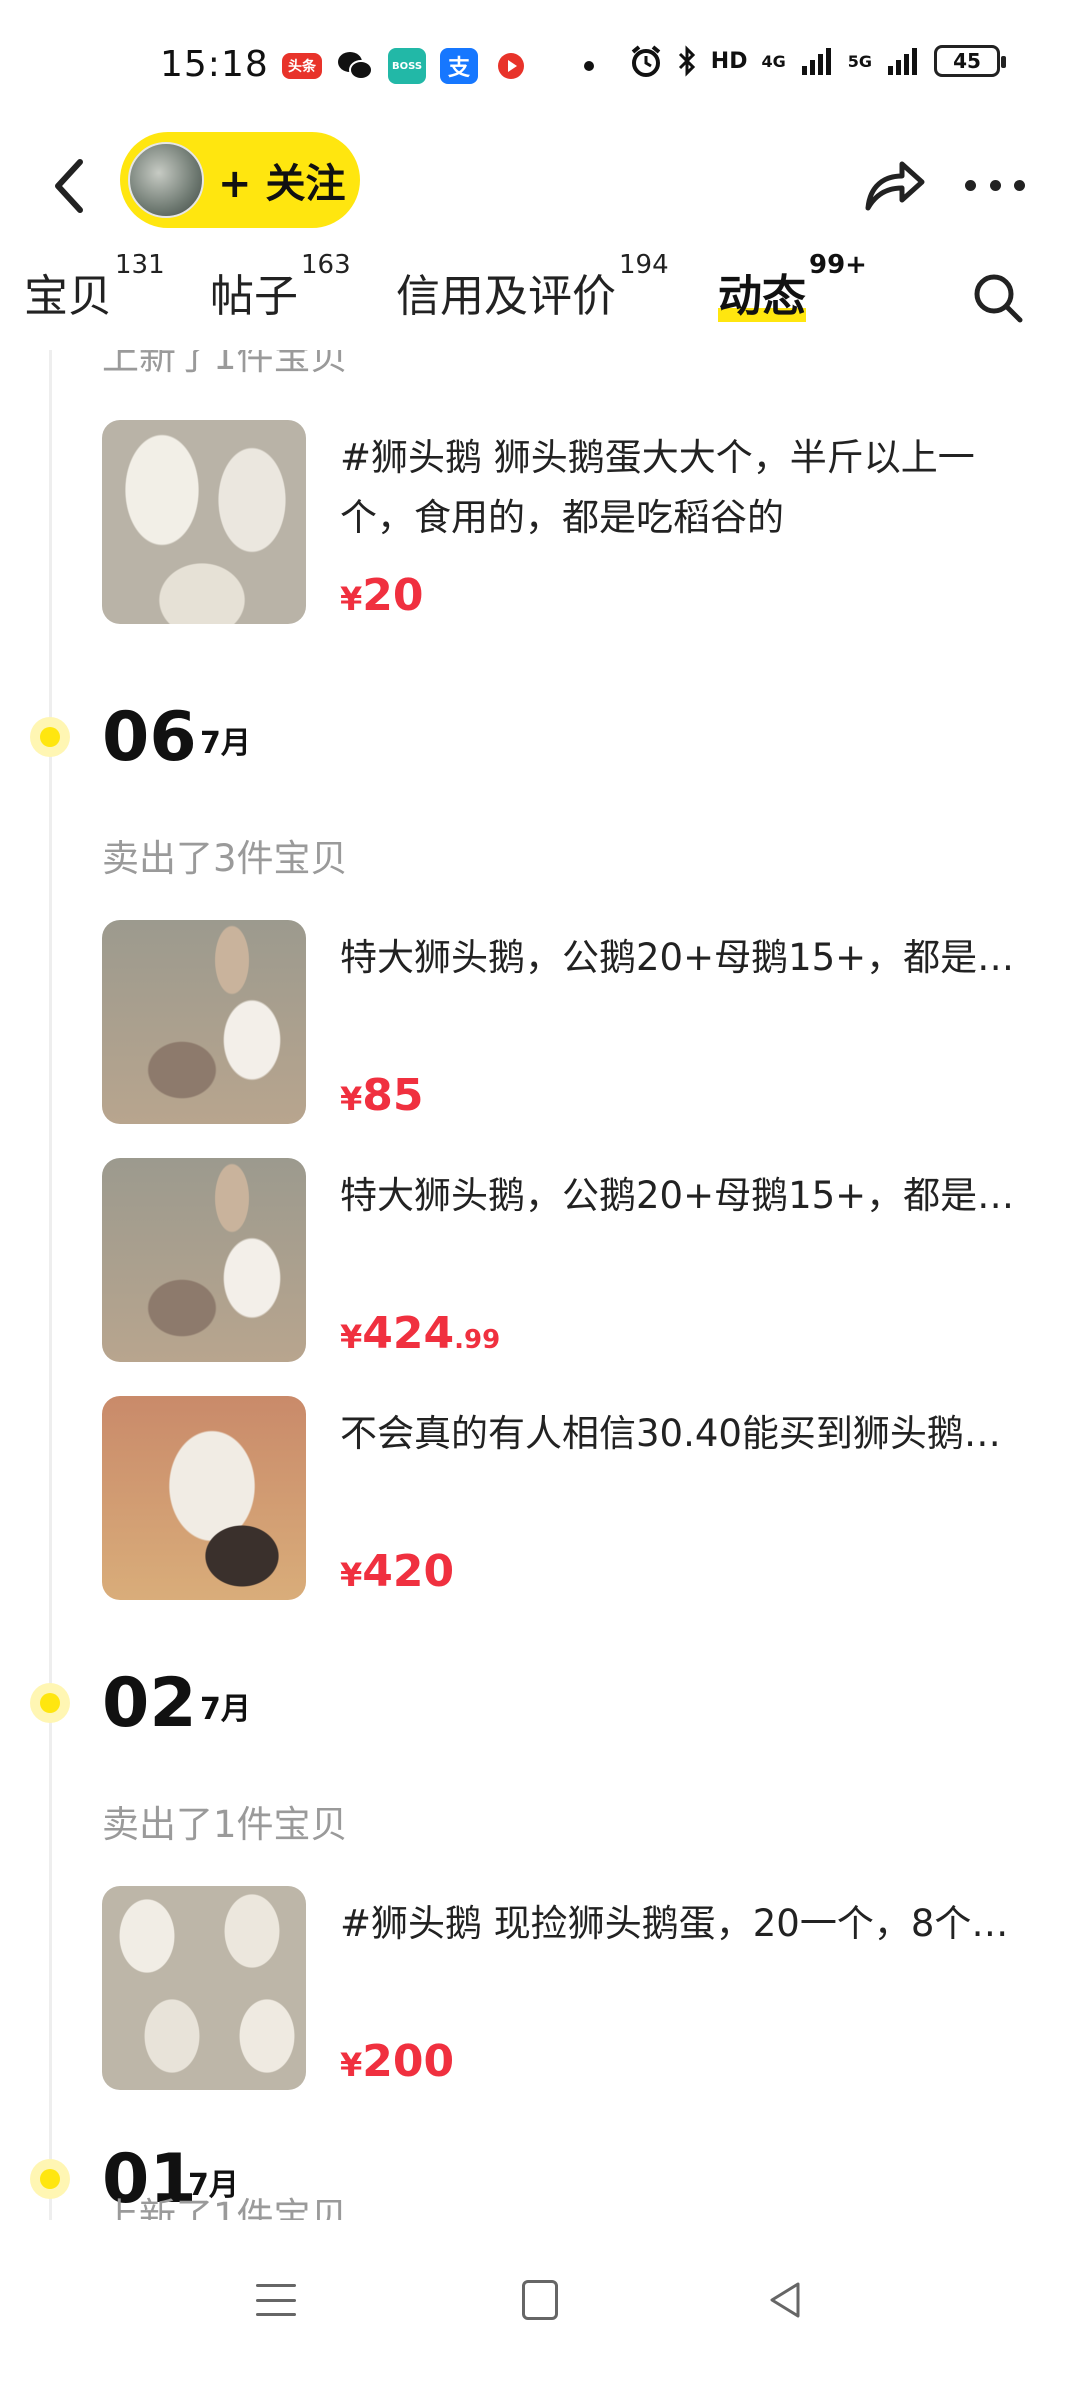 Image resolution: width=1080 pixels, height=2400 pixels. Describe the element at coordinates (302, 66) in the screenshot. I see `toutiao-icon: 头条` at that location.